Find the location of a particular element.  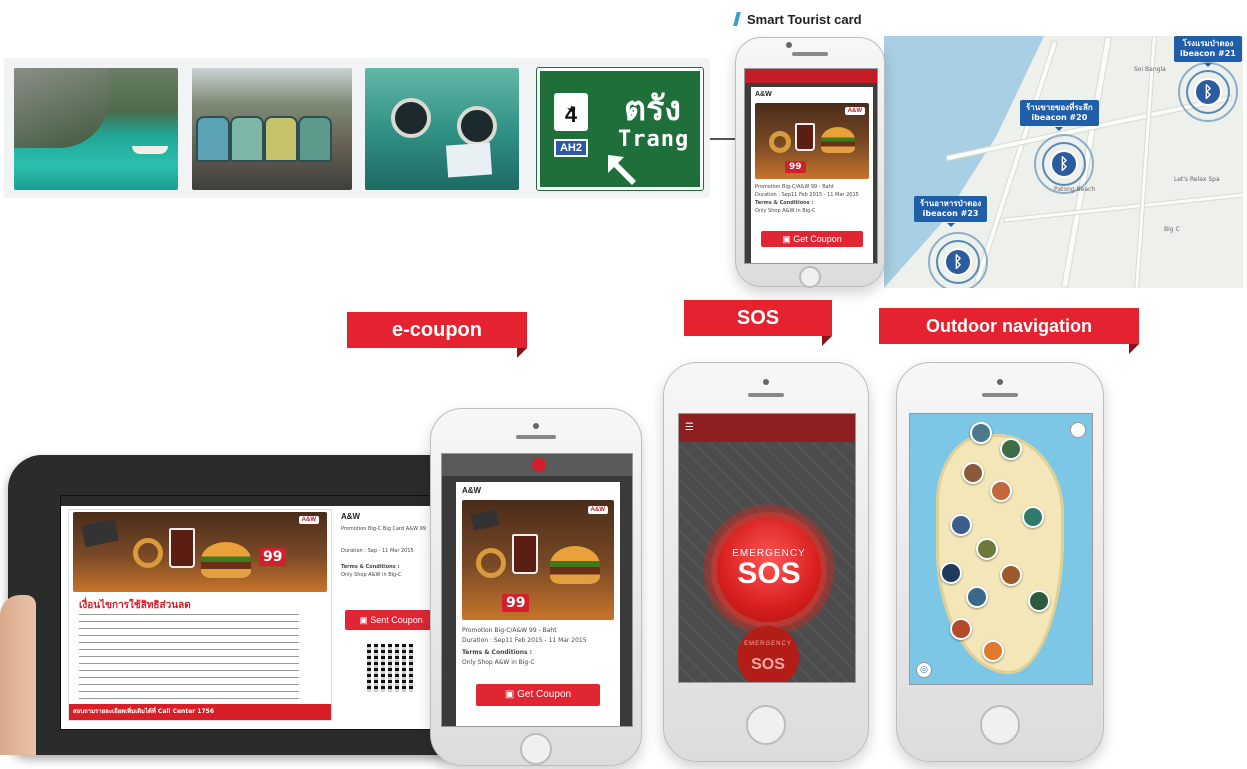

menu-icon: ☰ is located at coordinates (689, 427).